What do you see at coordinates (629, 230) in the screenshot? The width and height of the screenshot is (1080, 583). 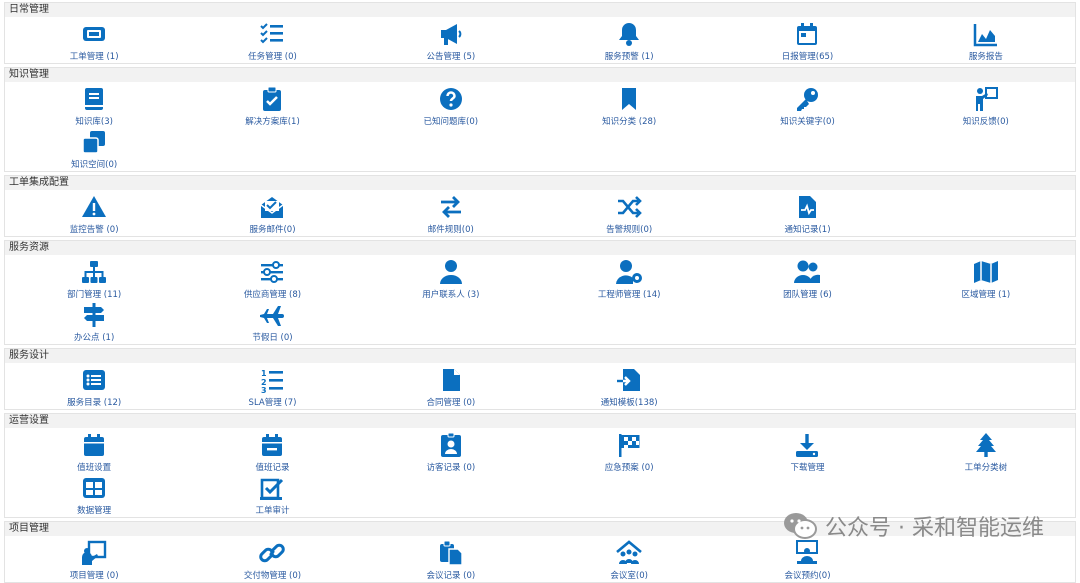 I see `function-label: 告警规则(0)` at bounding box center [629, 230].